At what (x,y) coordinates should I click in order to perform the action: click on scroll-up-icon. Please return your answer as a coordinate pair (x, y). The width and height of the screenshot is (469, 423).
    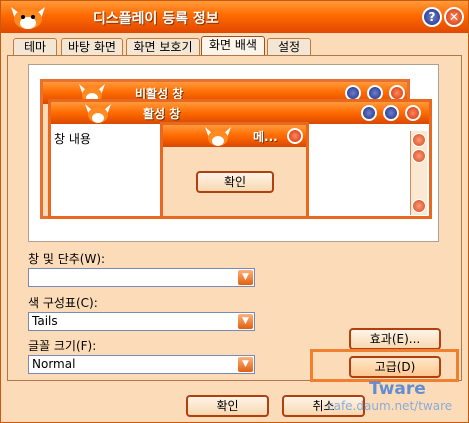
    Looking at the image, I should click on (419, 140).